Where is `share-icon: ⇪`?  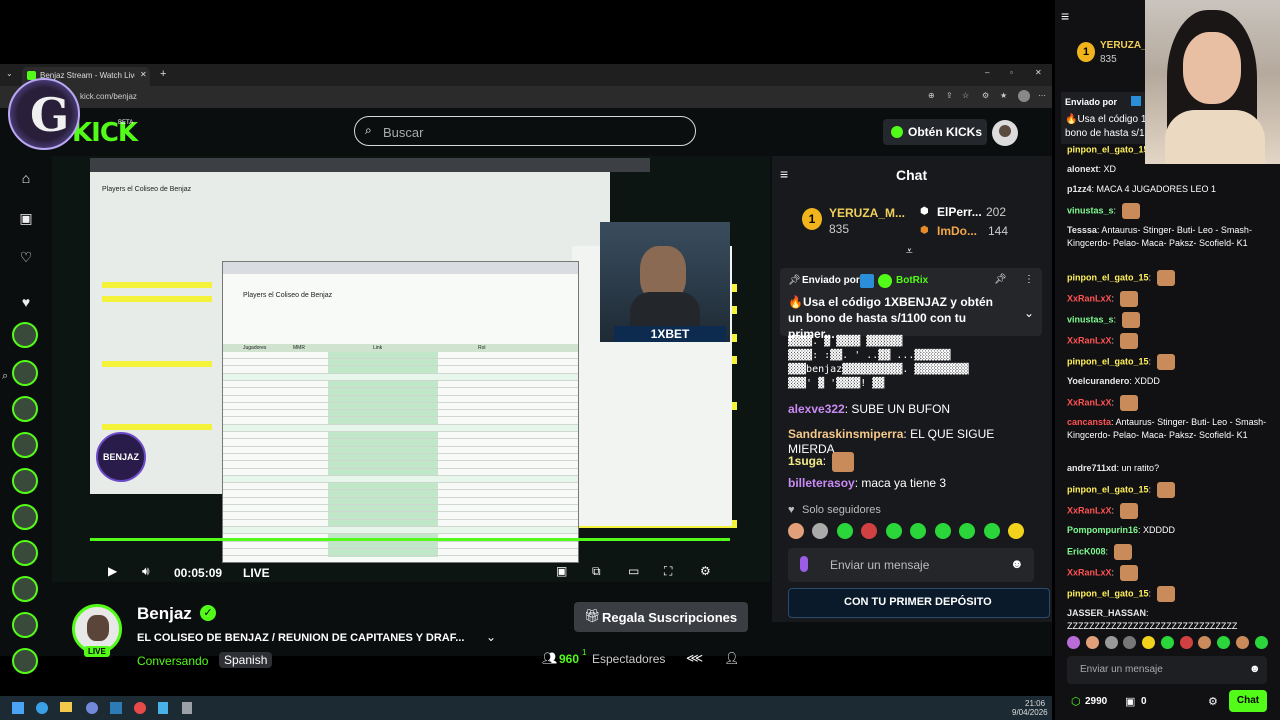
share-icon: ⇪ is located at coordinates (949, 95).